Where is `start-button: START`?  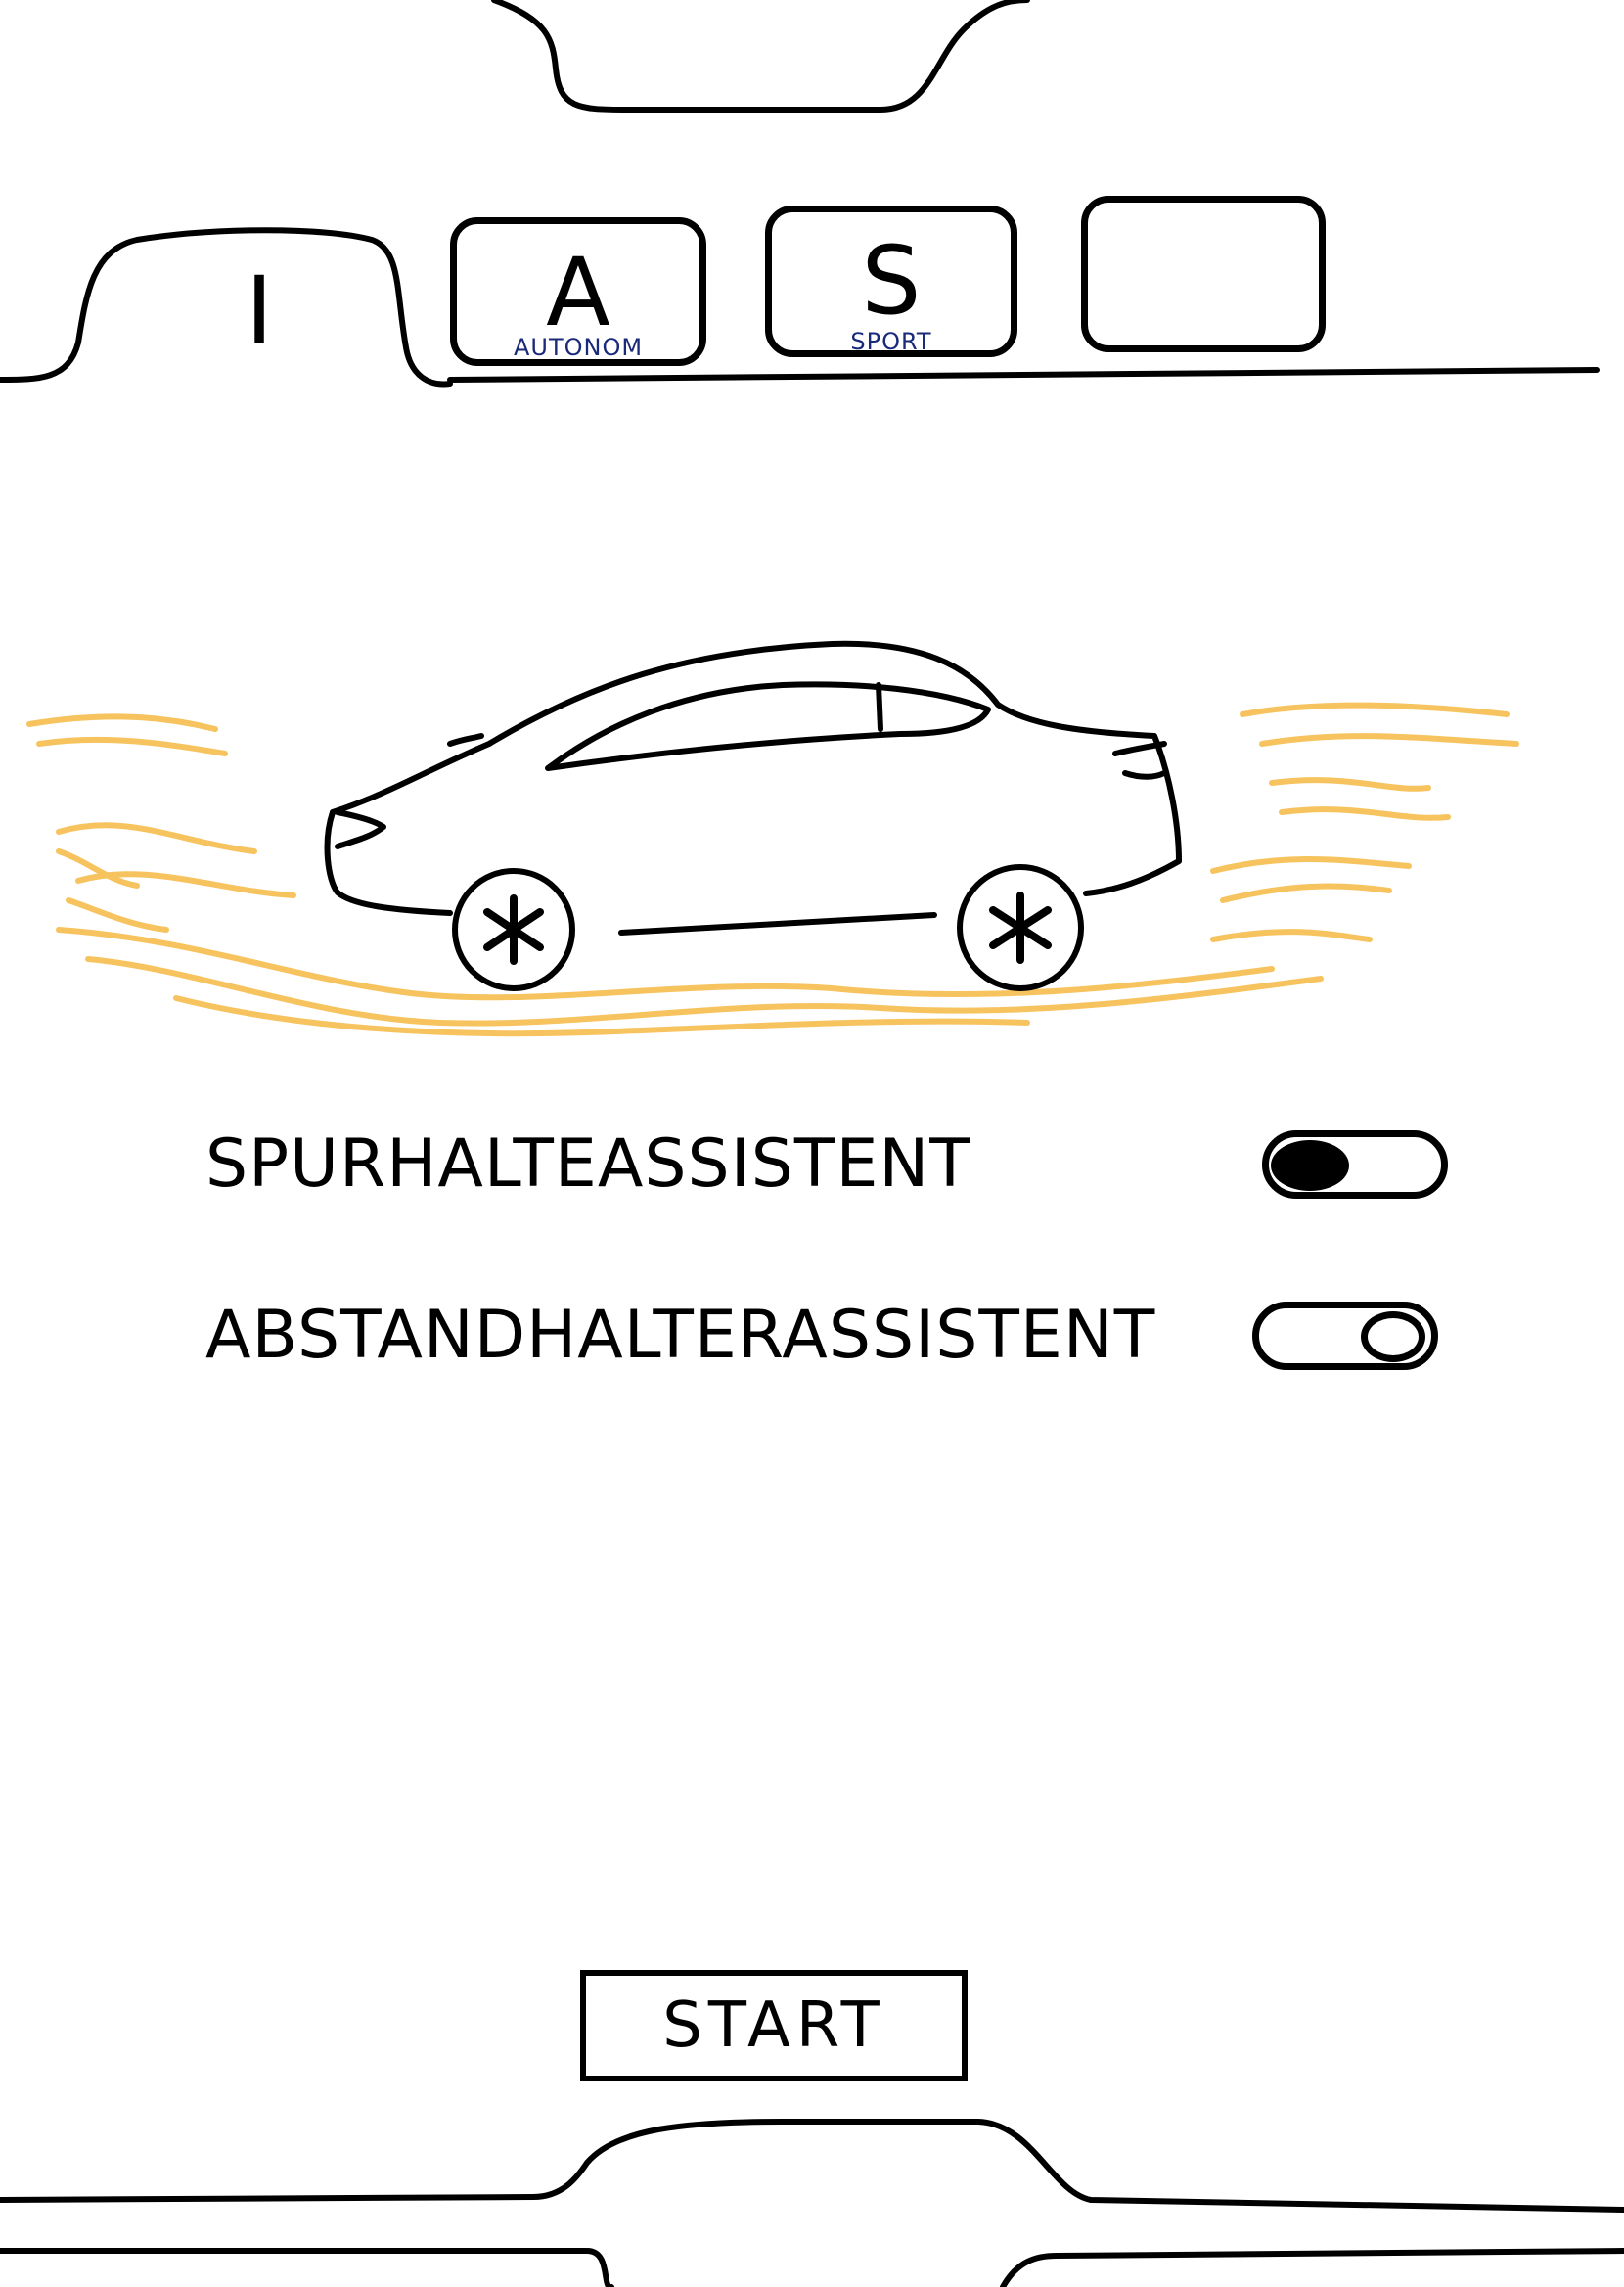 start-button: START is located at coordinates (774, 2025).